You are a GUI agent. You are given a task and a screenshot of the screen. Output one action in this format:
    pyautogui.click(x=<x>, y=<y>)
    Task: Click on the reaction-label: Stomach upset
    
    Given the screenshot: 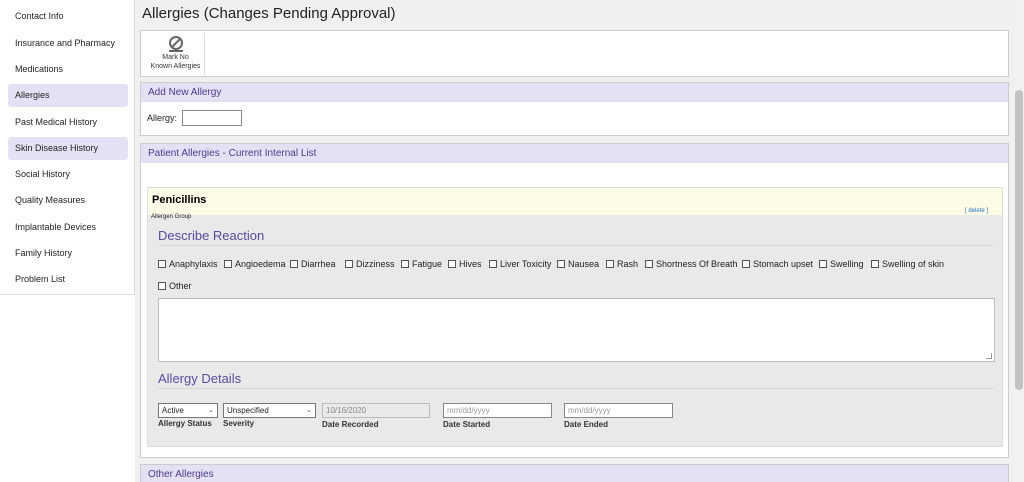 What is the action you would take?
    pyautogui.click(x=783, y=264)
    